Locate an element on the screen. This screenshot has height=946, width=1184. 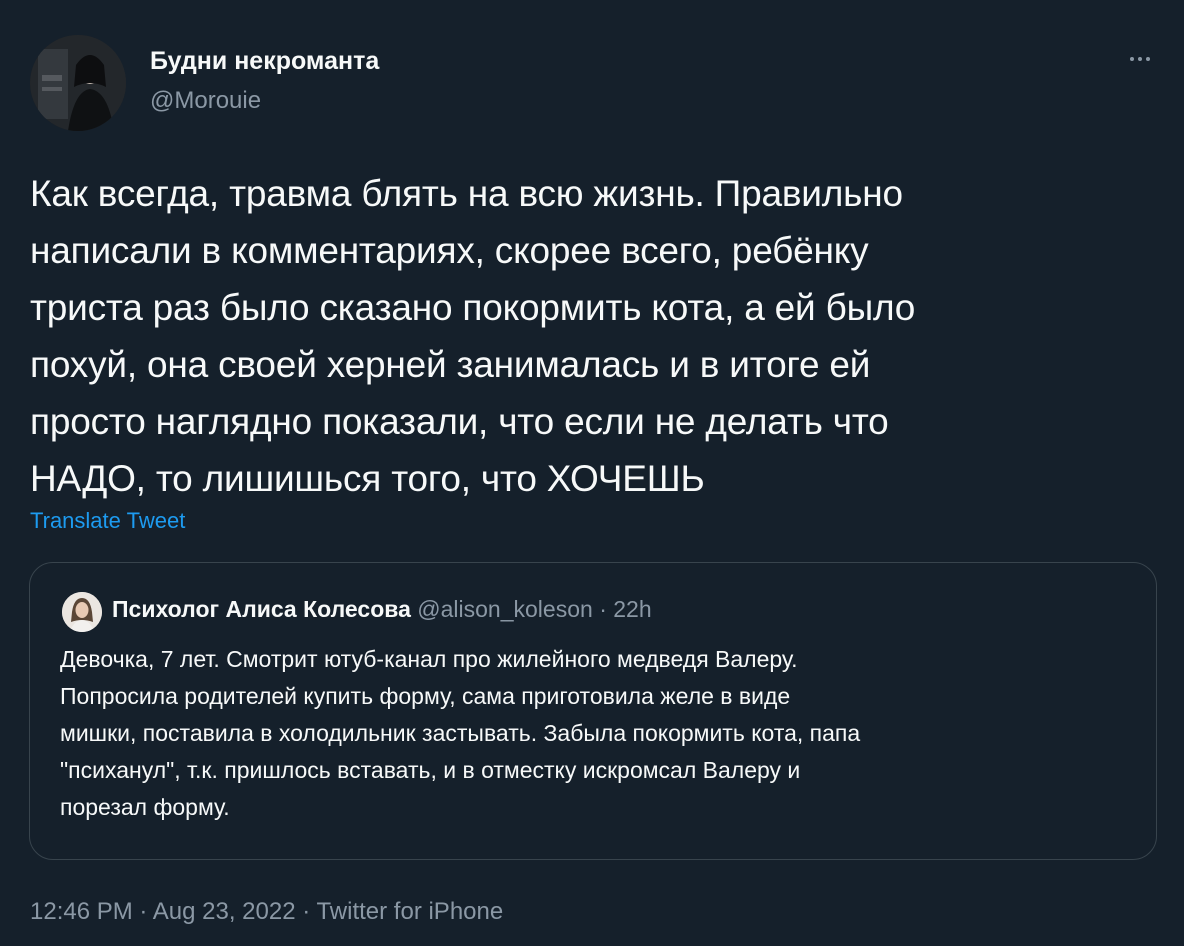
author-avatar-image is located at coordinates (78, 83).